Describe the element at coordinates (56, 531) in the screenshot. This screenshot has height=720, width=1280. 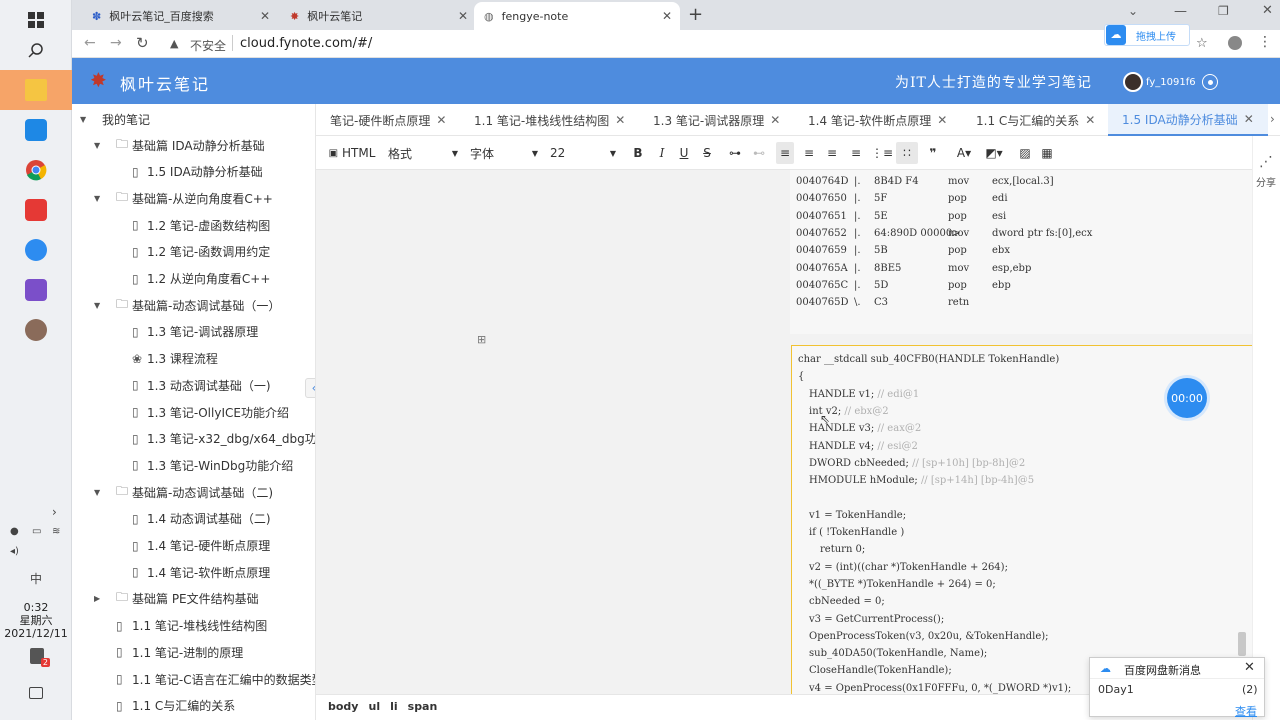
I see `wifi-icon: ≋` at that location.